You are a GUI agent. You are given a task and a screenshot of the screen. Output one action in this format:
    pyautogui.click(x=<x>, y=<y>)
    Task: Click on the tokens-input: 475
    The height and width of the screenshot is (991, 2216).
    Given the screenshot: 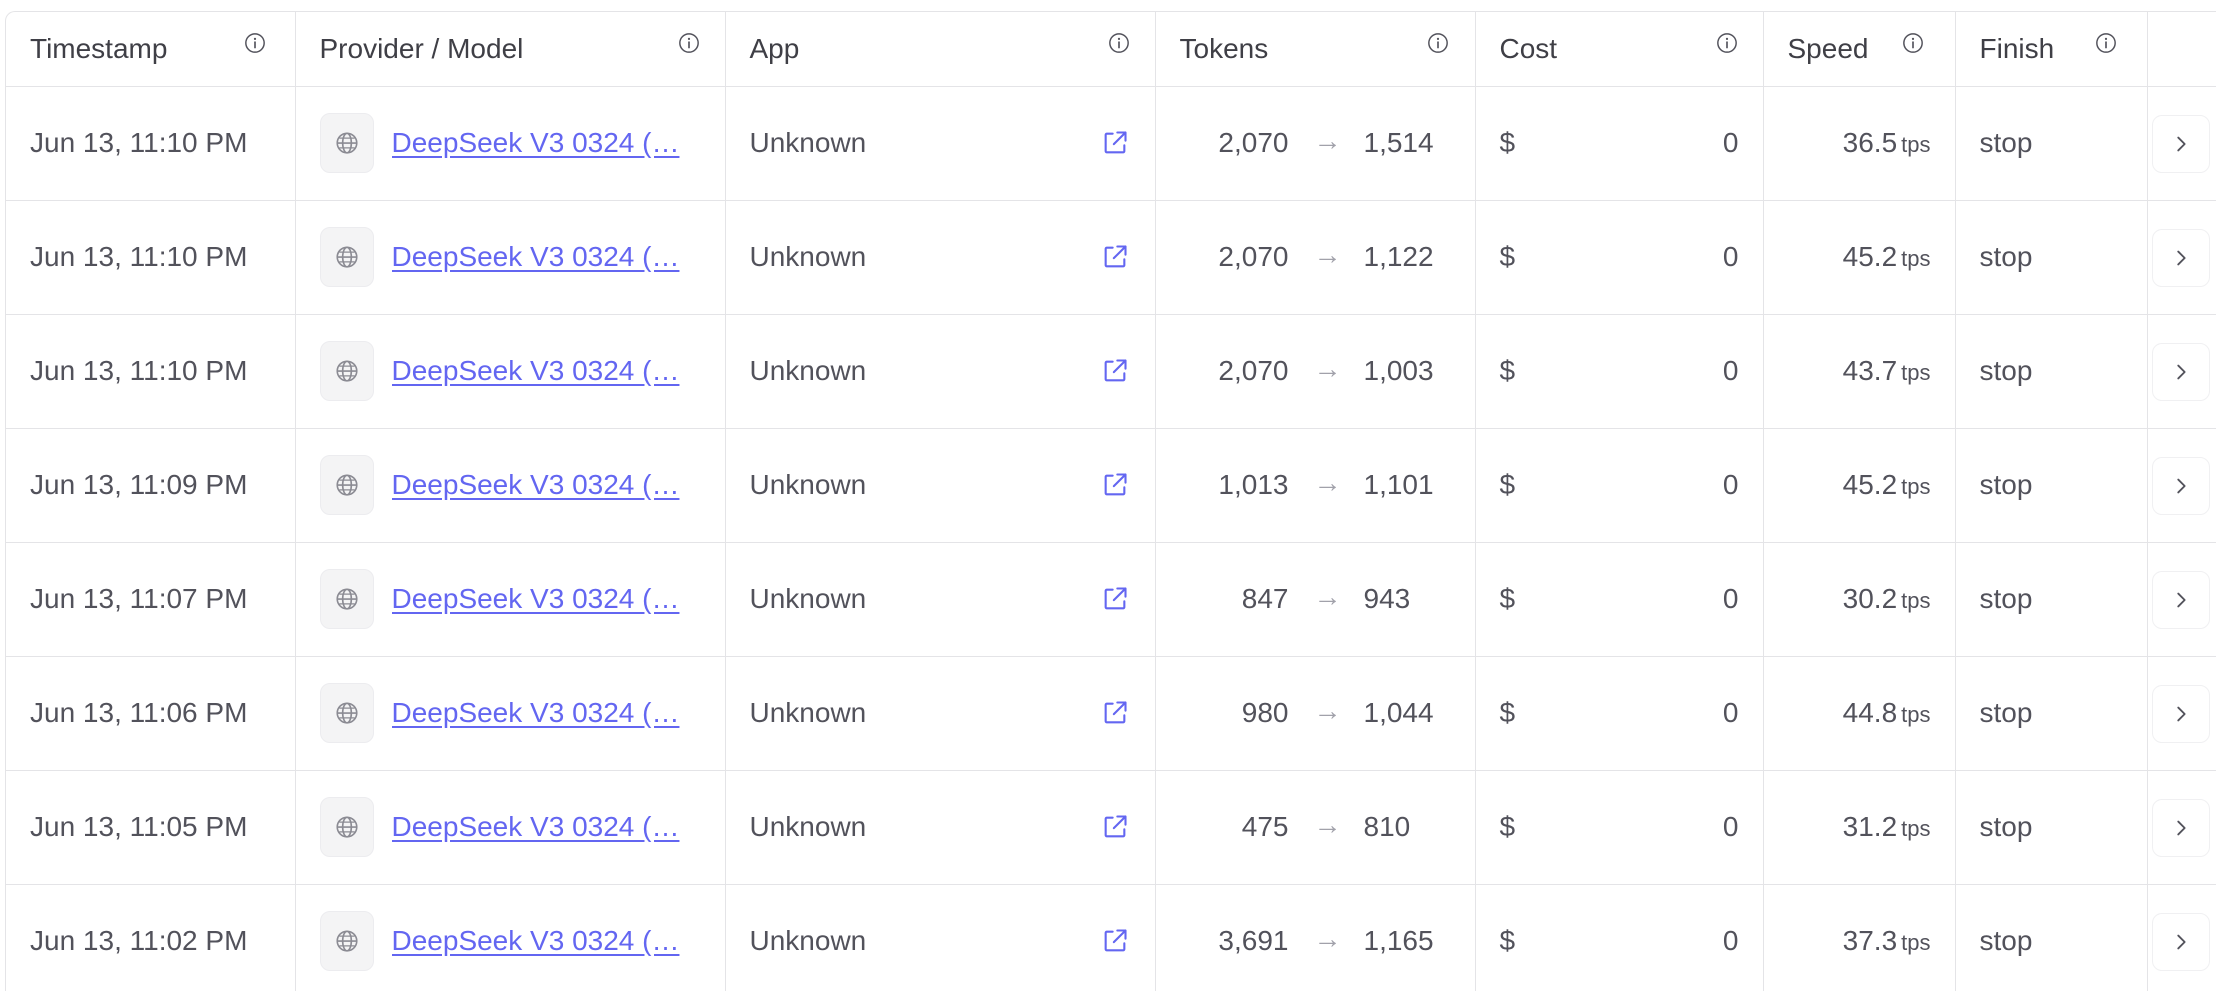 What is the action you would take?
    pyautogui.click(x=1265, y=826)
    